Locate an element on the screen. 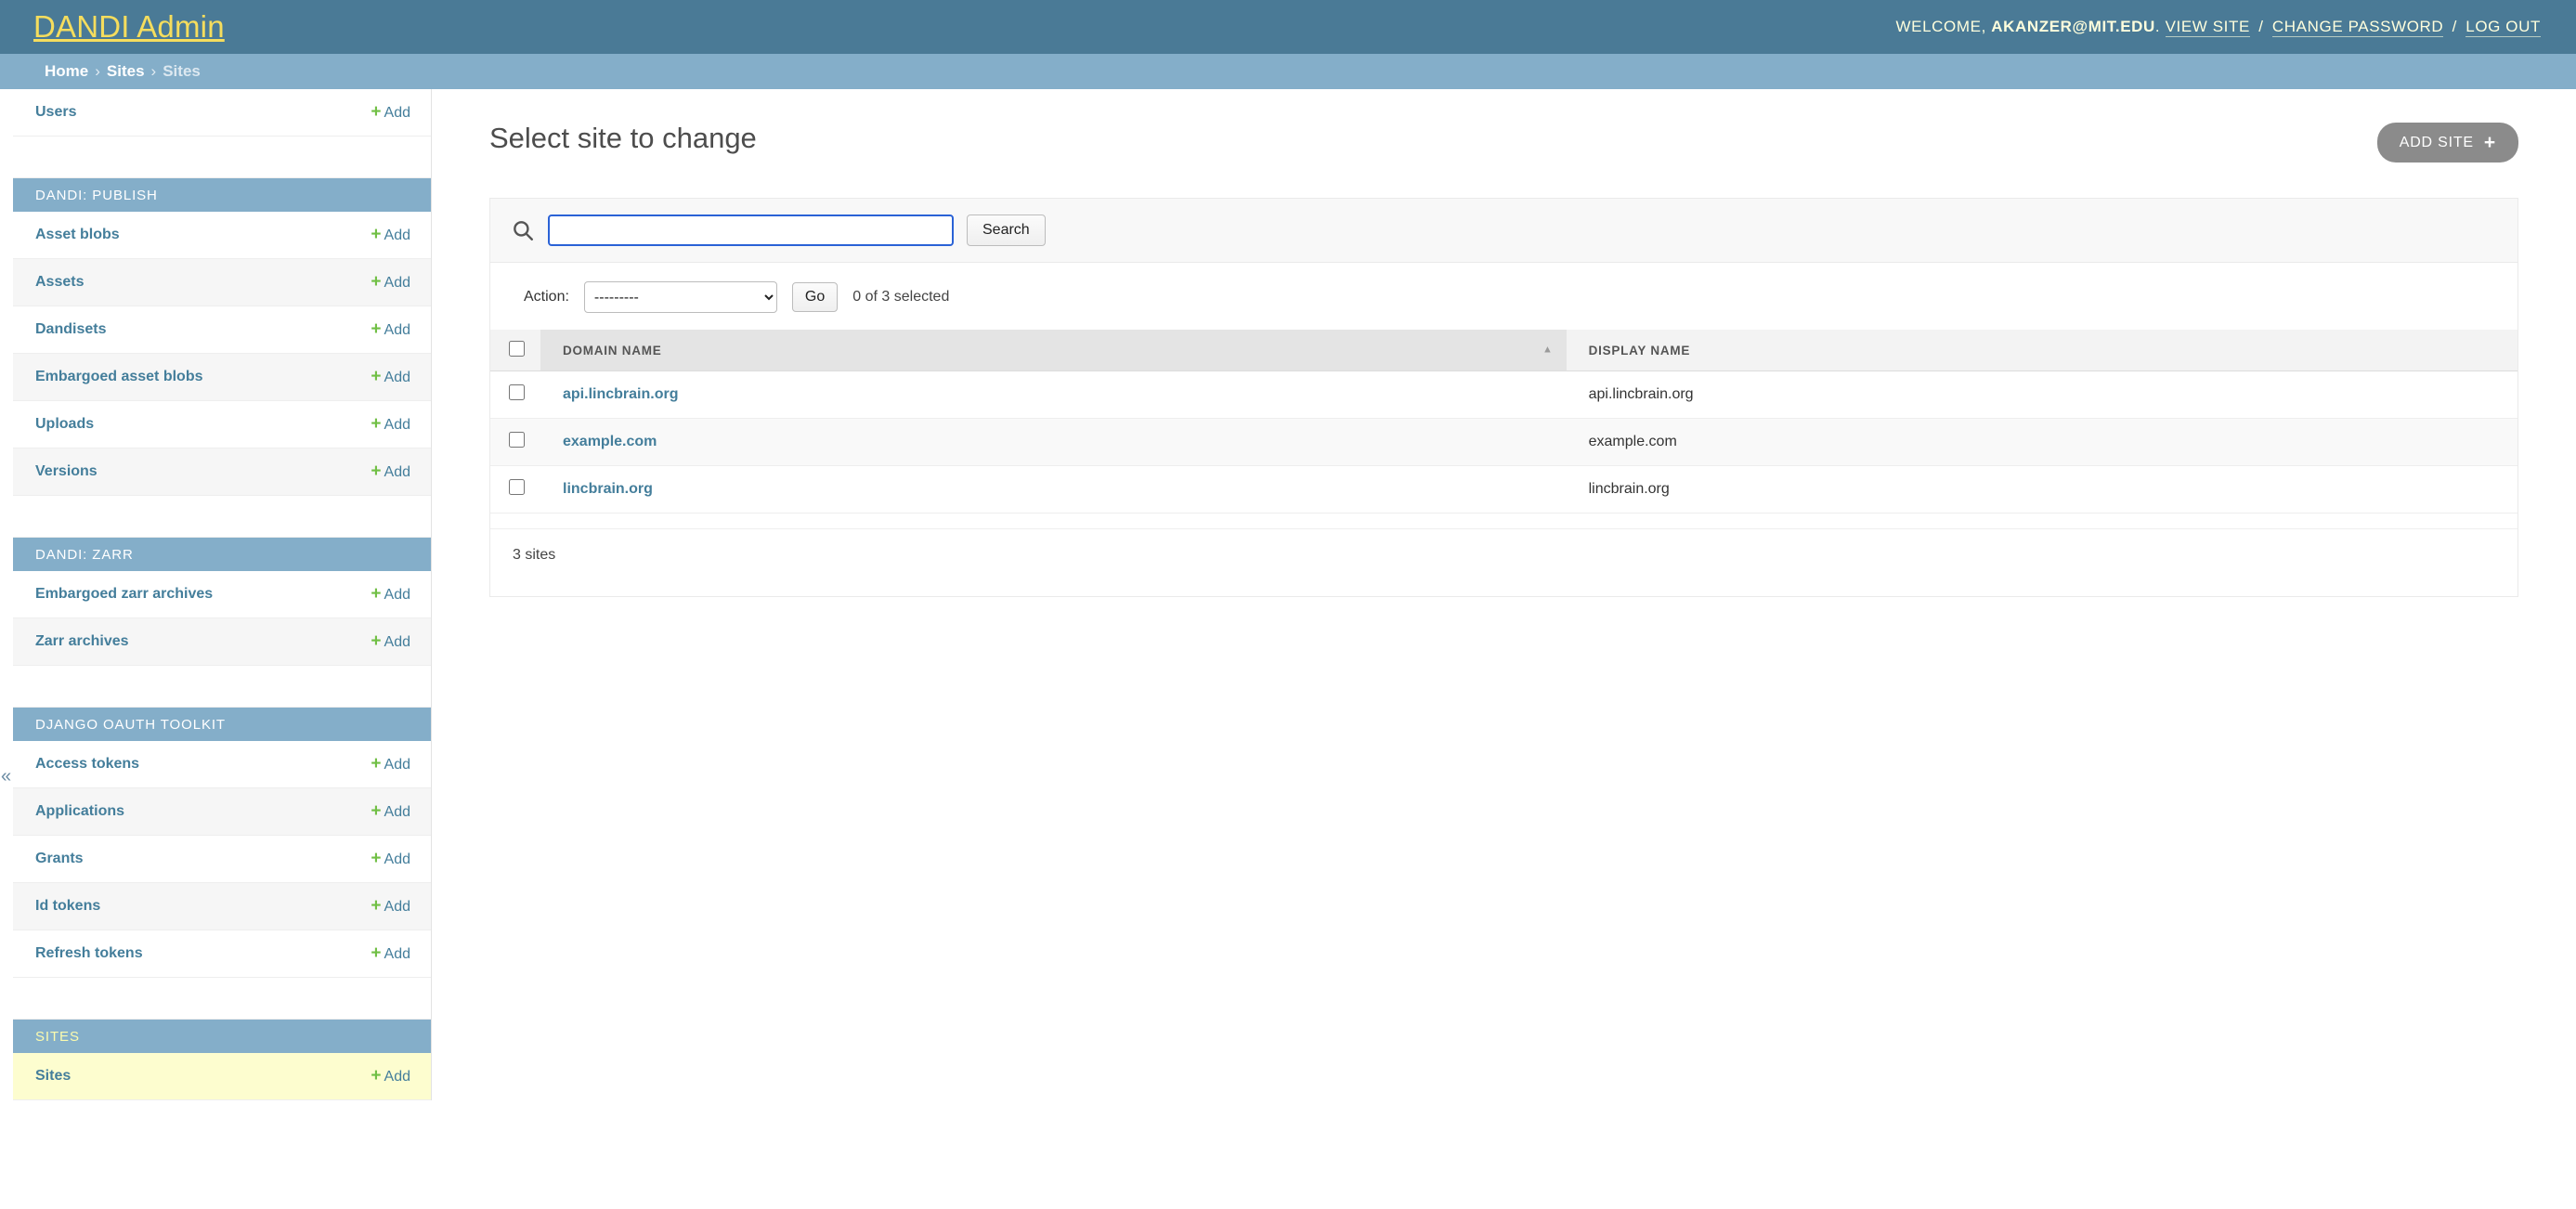  change-password-link: CHANGE PASSWORD is located at coordinates (2357, 27).